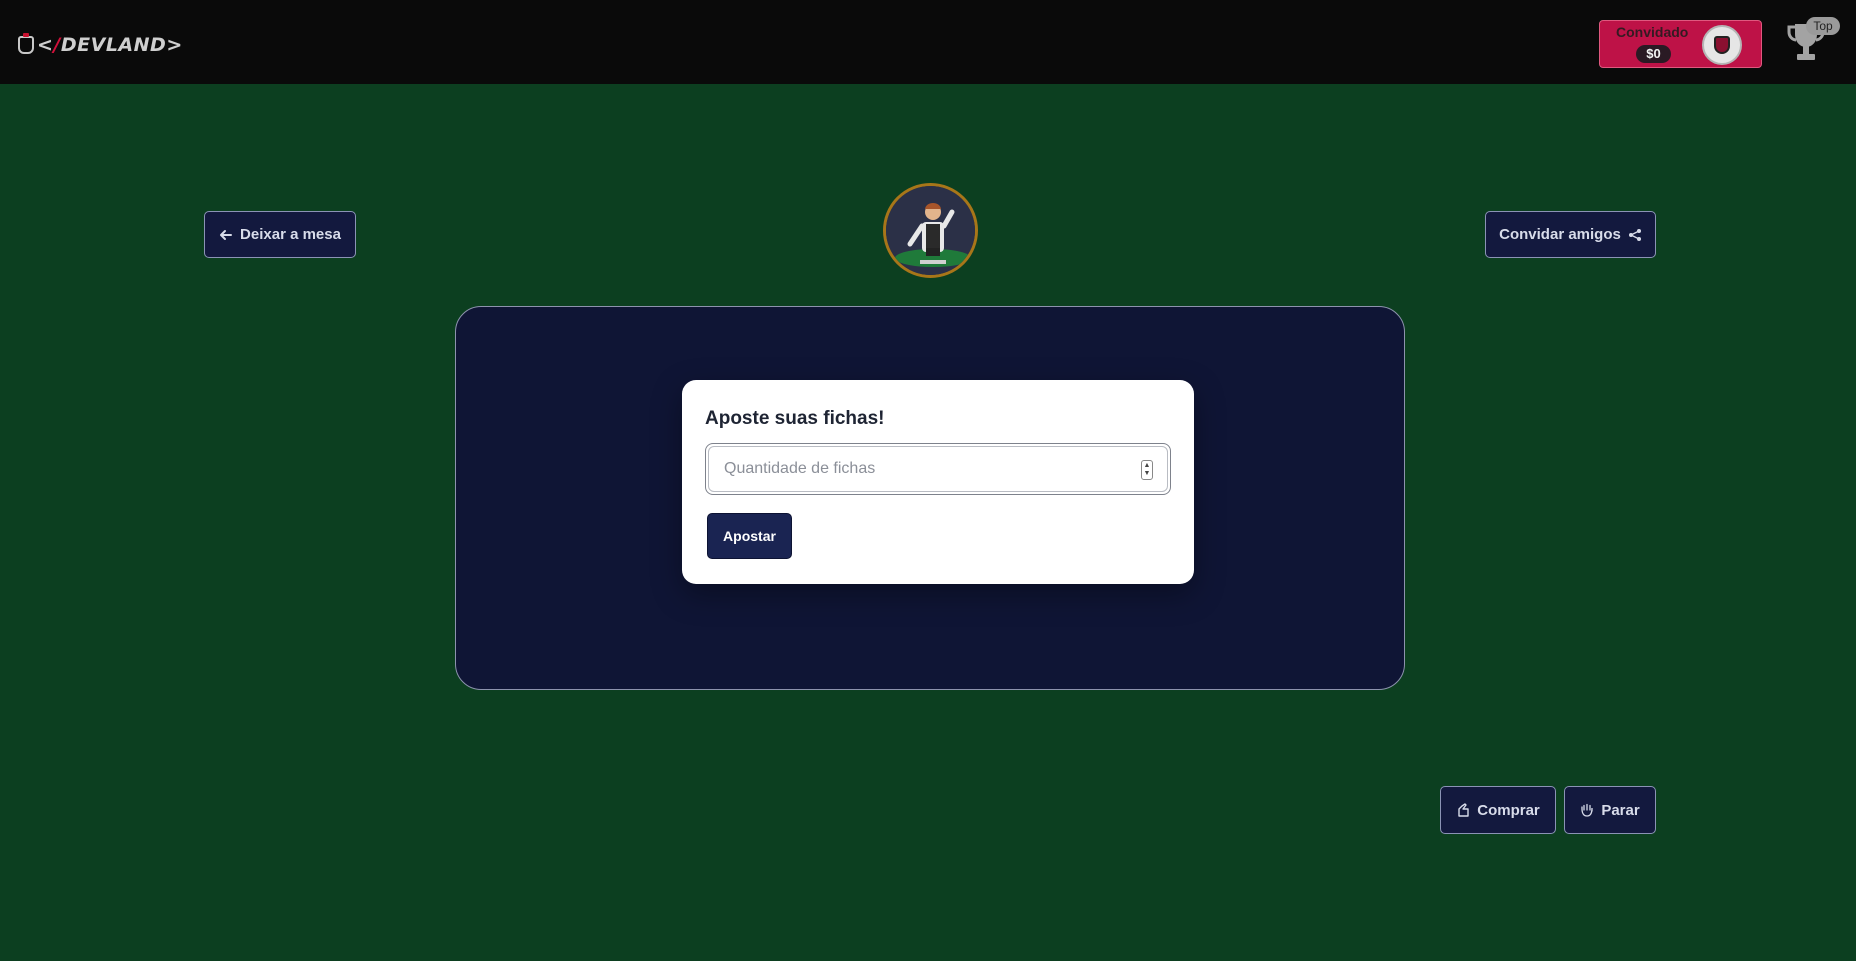 This screenshot has height=961, width=1856. I want to click on place-bet-button: Apostar, so click(749, 536).